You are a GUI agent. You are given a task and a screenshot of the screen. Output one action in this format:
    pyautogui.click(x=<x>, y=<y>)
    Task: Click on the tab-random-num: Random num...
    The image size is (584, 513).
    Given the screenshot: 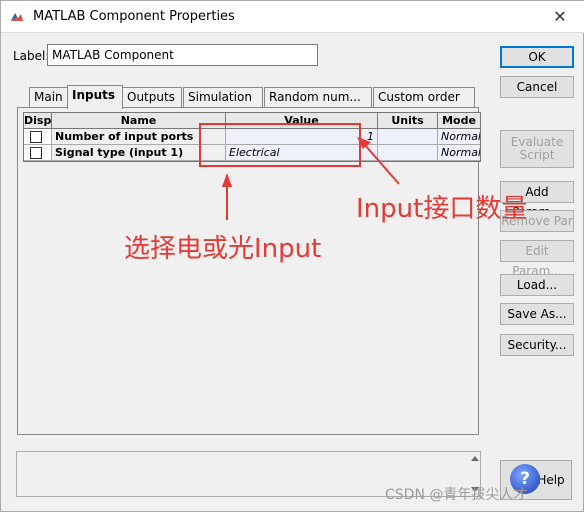 What is the action you would take?
    pyautogui.click(x=318, y=97)
    